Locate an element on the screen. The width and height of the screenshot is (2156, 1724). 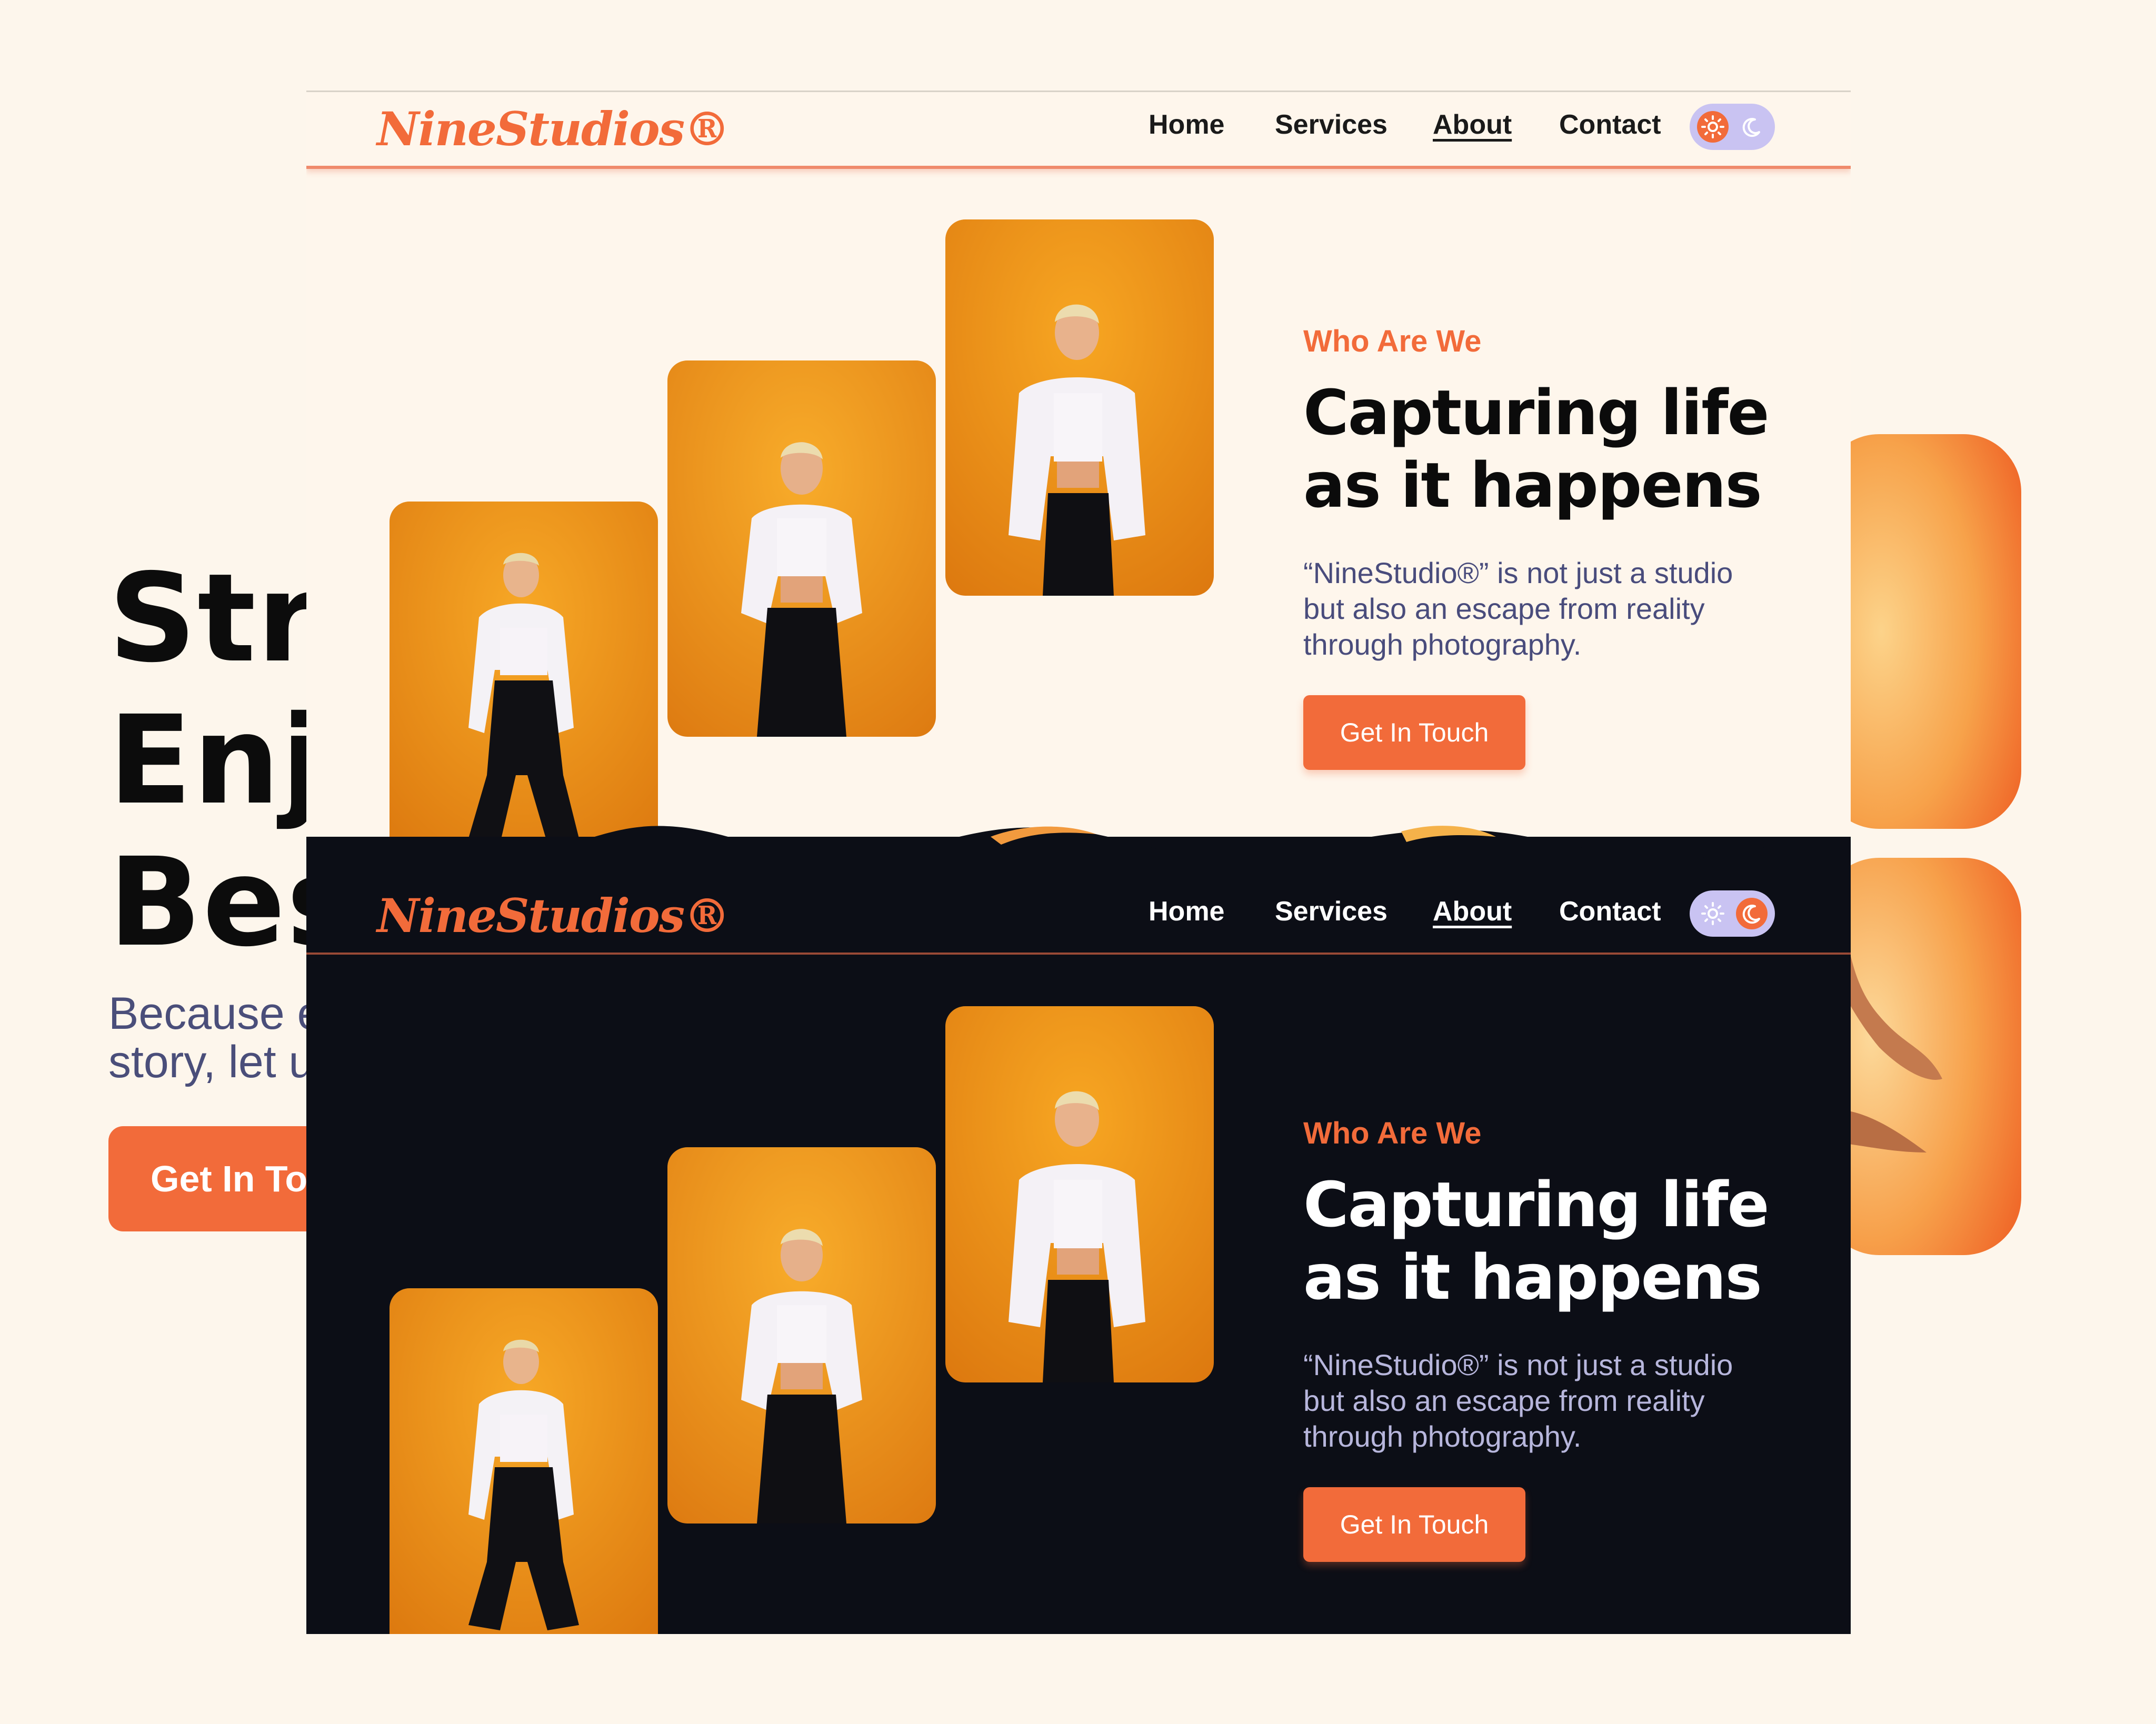
background-photo-arm-raised is located at coordinates (1921, 631).